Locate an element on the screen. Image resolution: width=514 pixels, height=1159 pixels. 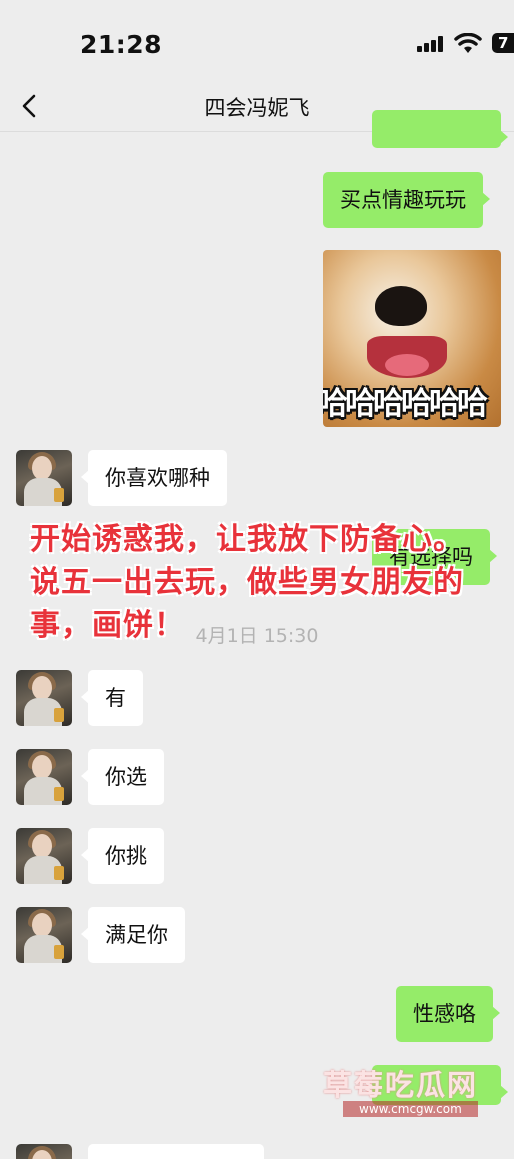
message-bubble-self: 买点情趣玩玩 is located at coordinates (406, 200).